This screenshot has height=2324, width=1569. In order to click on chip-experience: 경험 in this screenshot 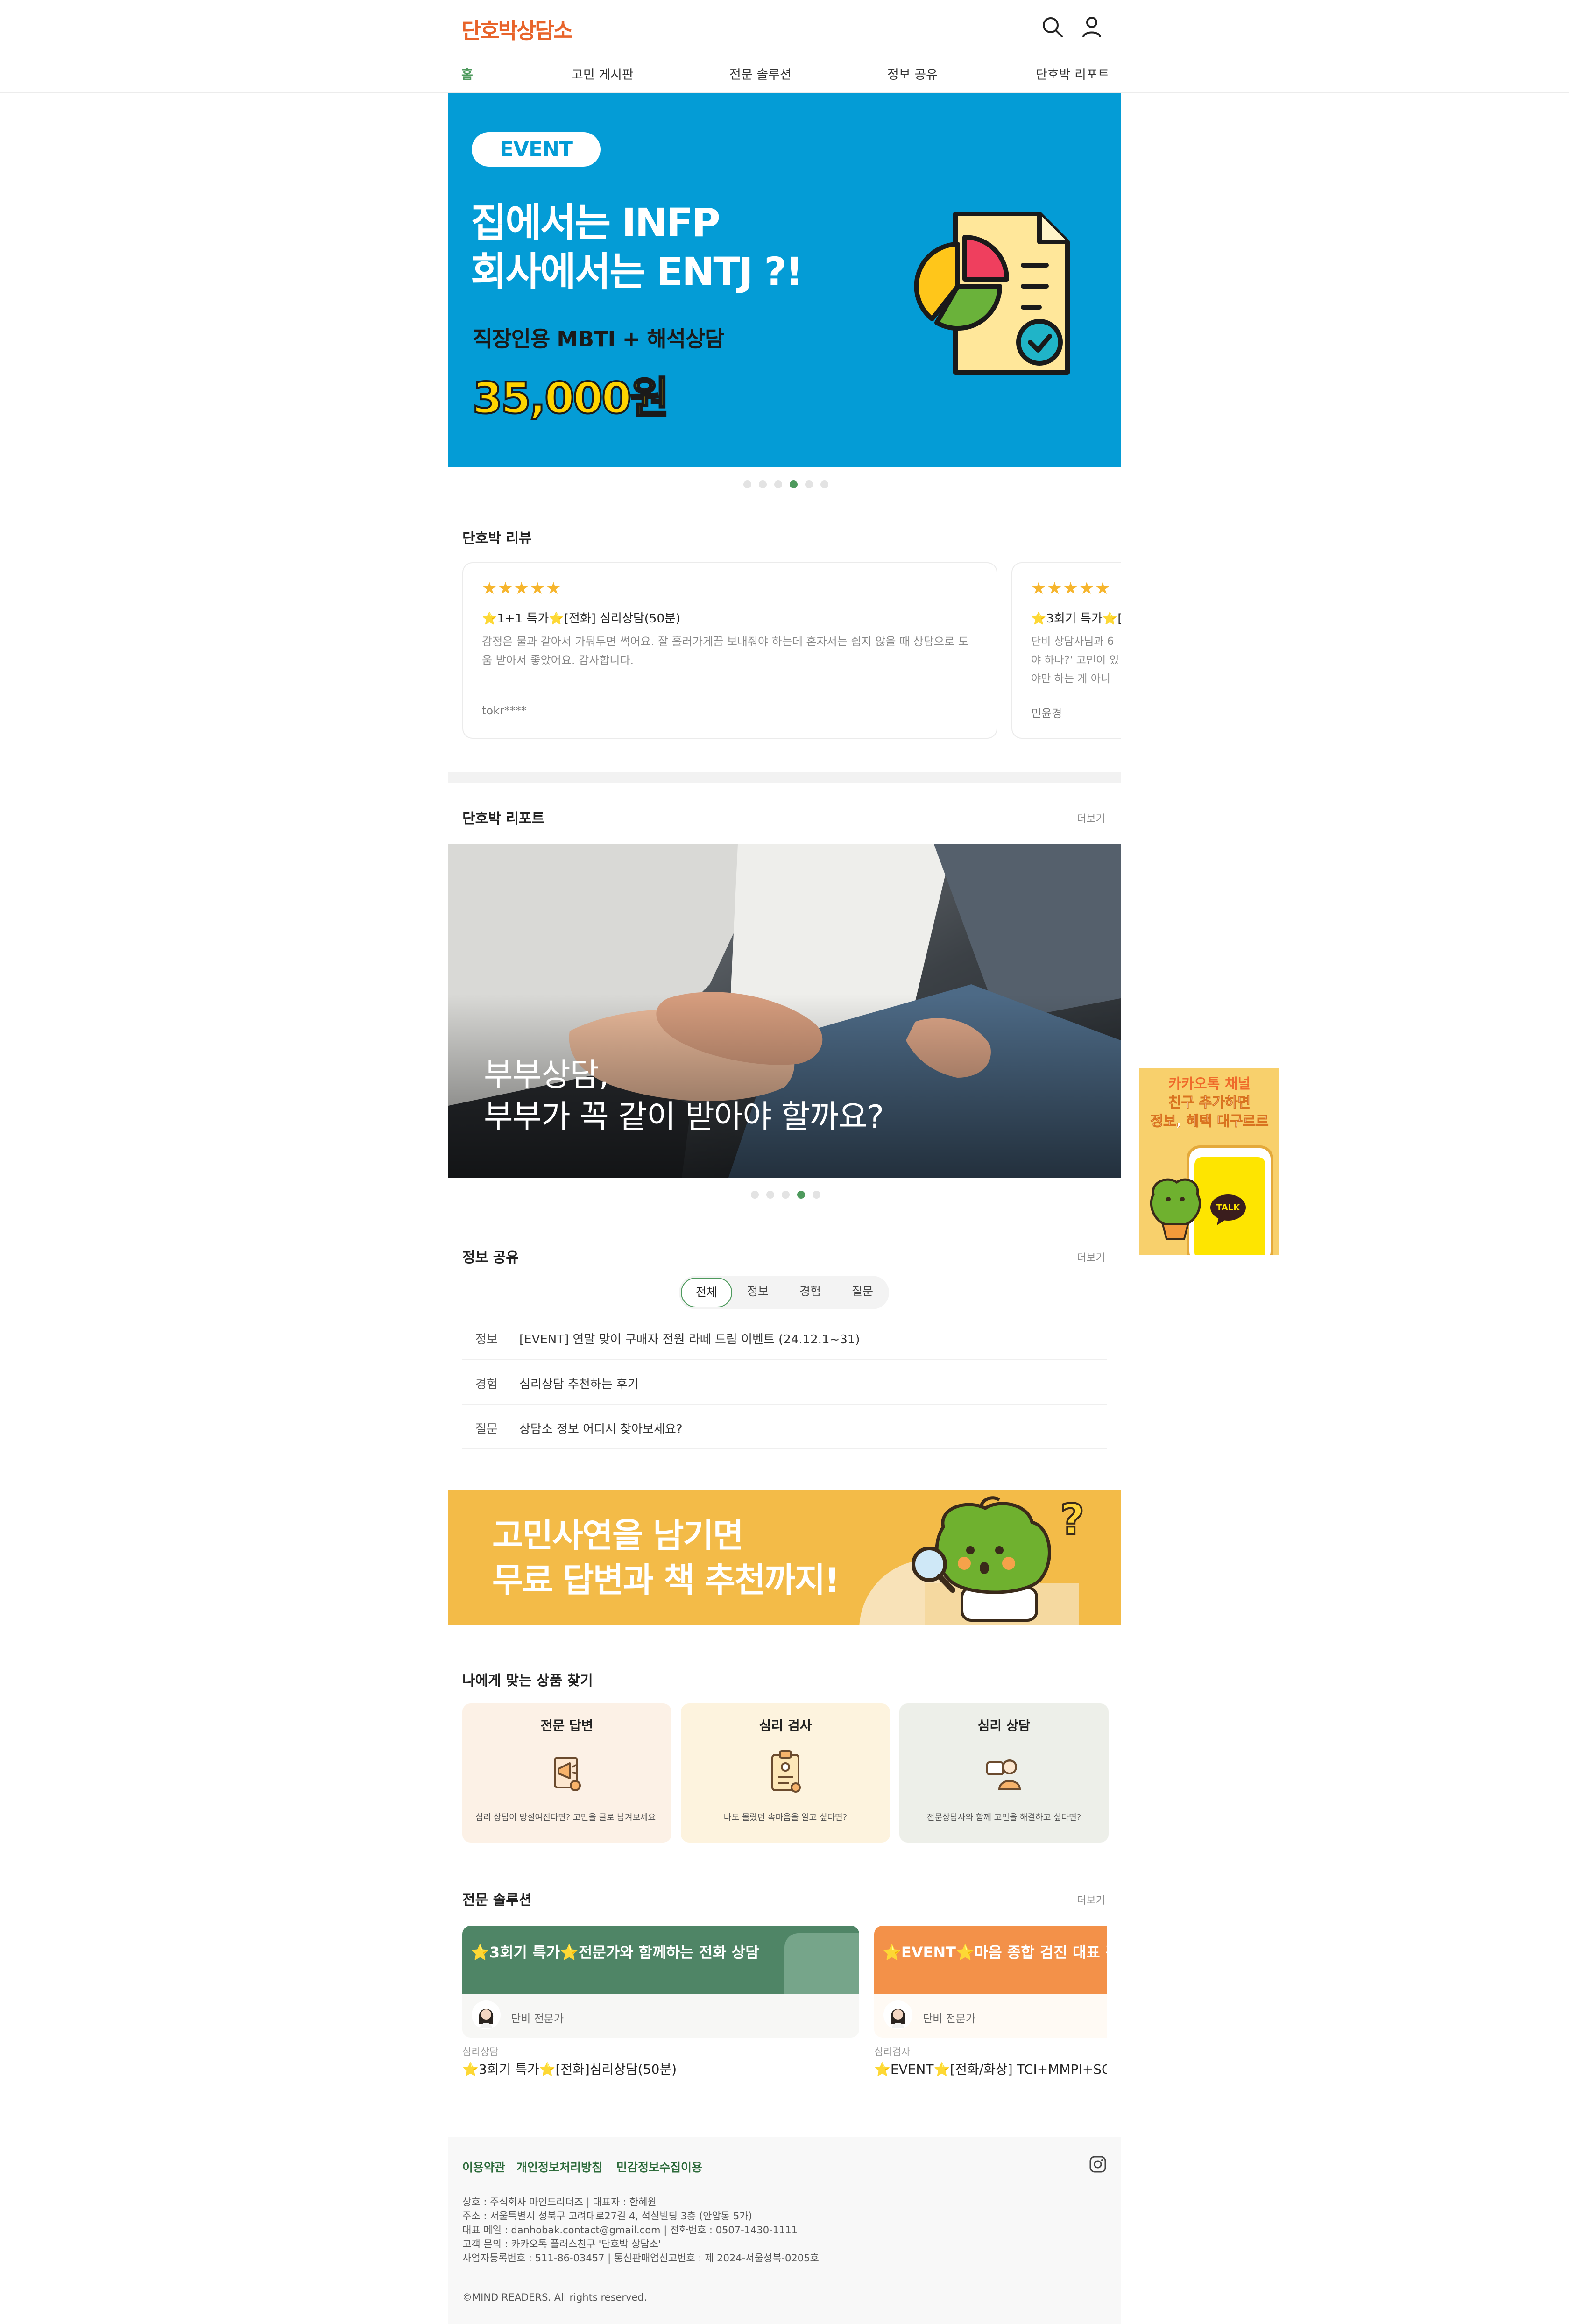, I will do `click(810, 1292)`.